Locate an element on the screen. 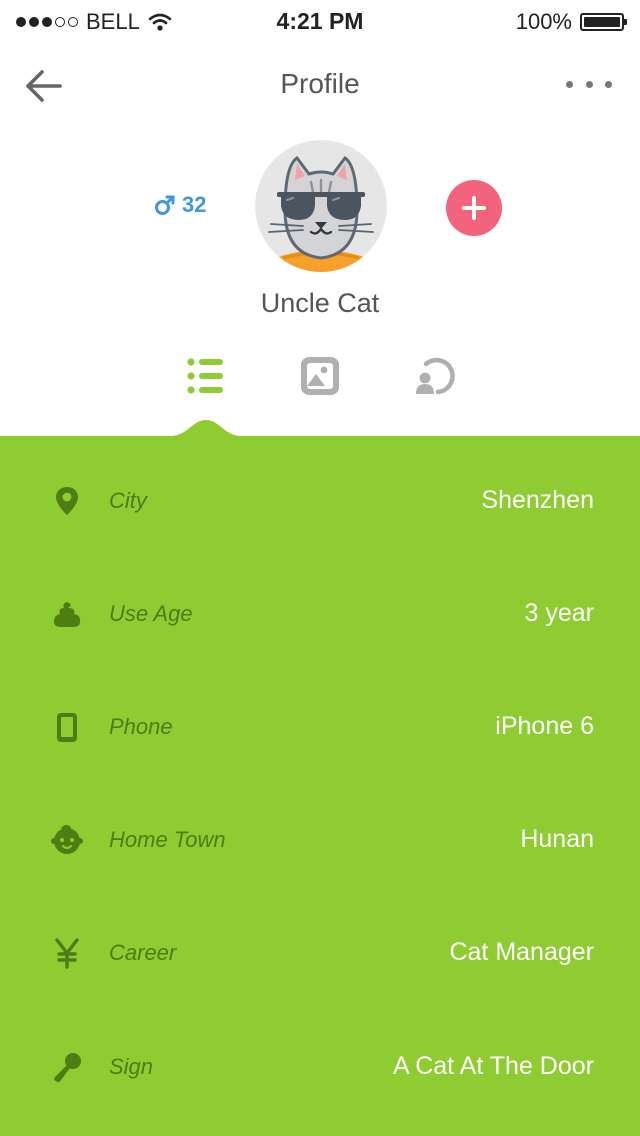  info-value: Hunan is located at coordinates (557, 839).